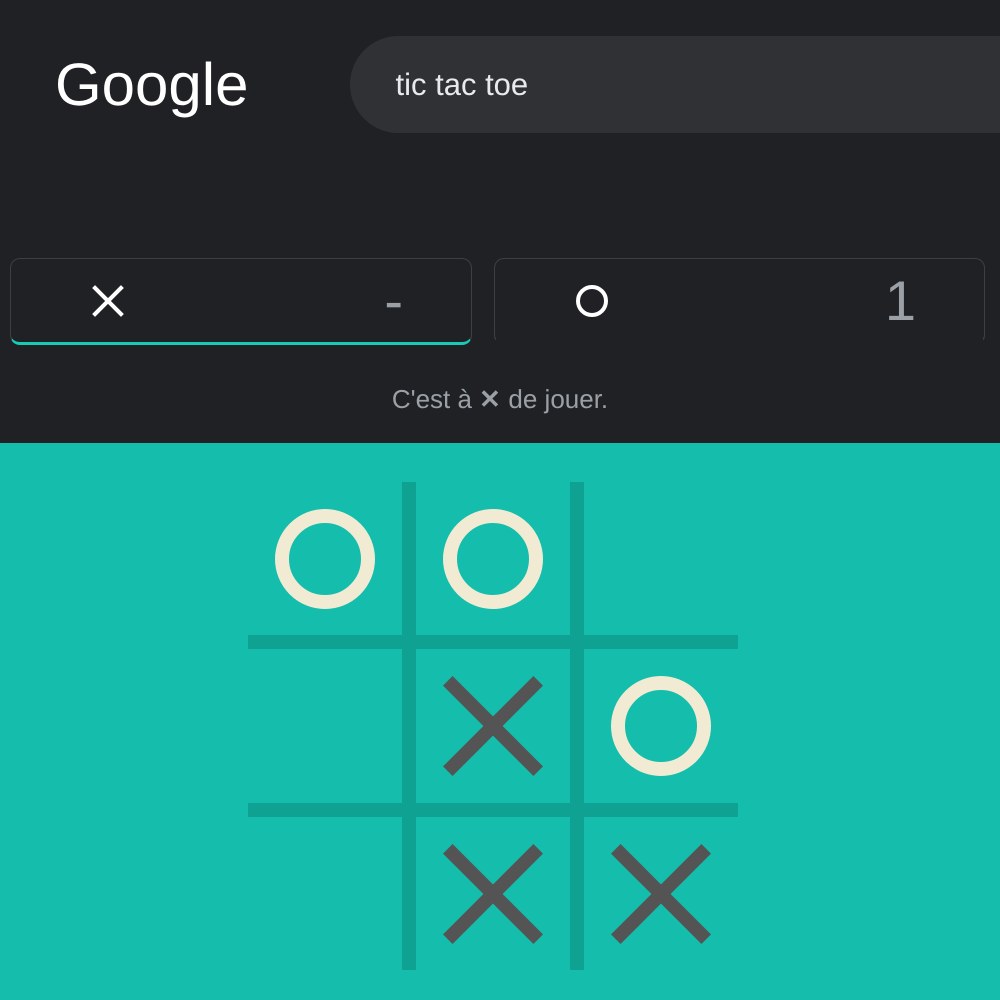 The width and height of the screenshot is (1000, 1000). I want to click on score-value: 1, so click(900, 300).